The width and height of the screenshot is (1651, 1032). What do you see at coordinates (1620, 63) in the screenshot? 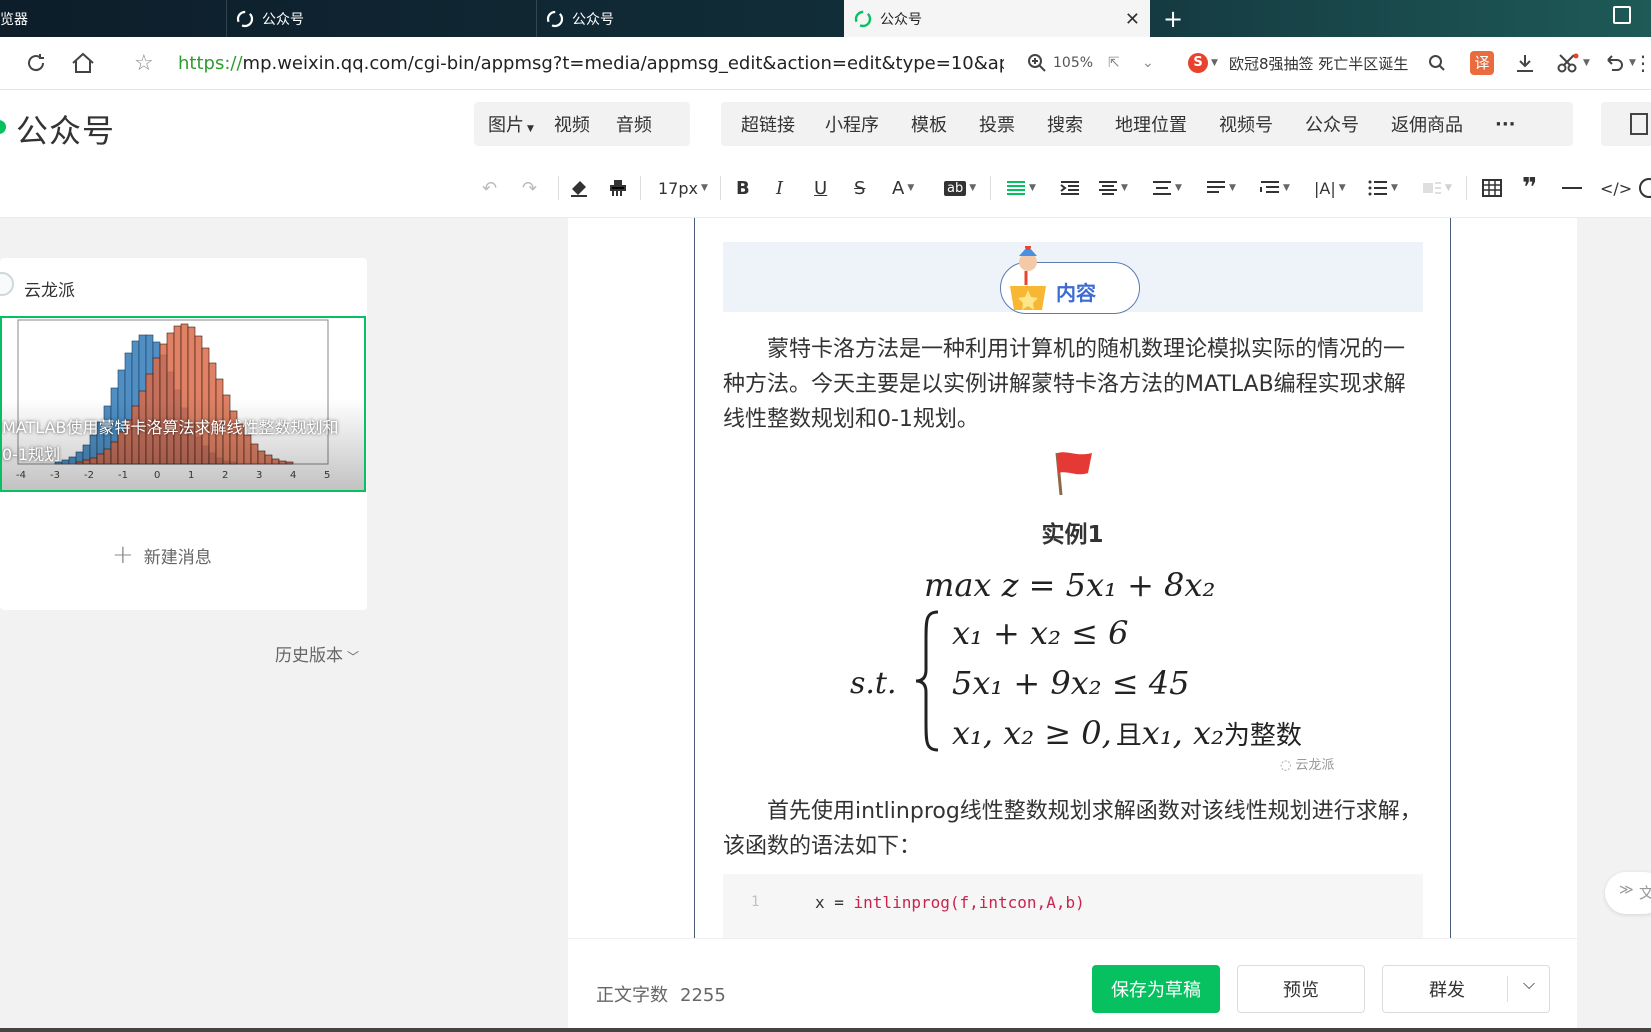
I see `undo-browser-icon: ▼` at bounding box center [1620, 63].